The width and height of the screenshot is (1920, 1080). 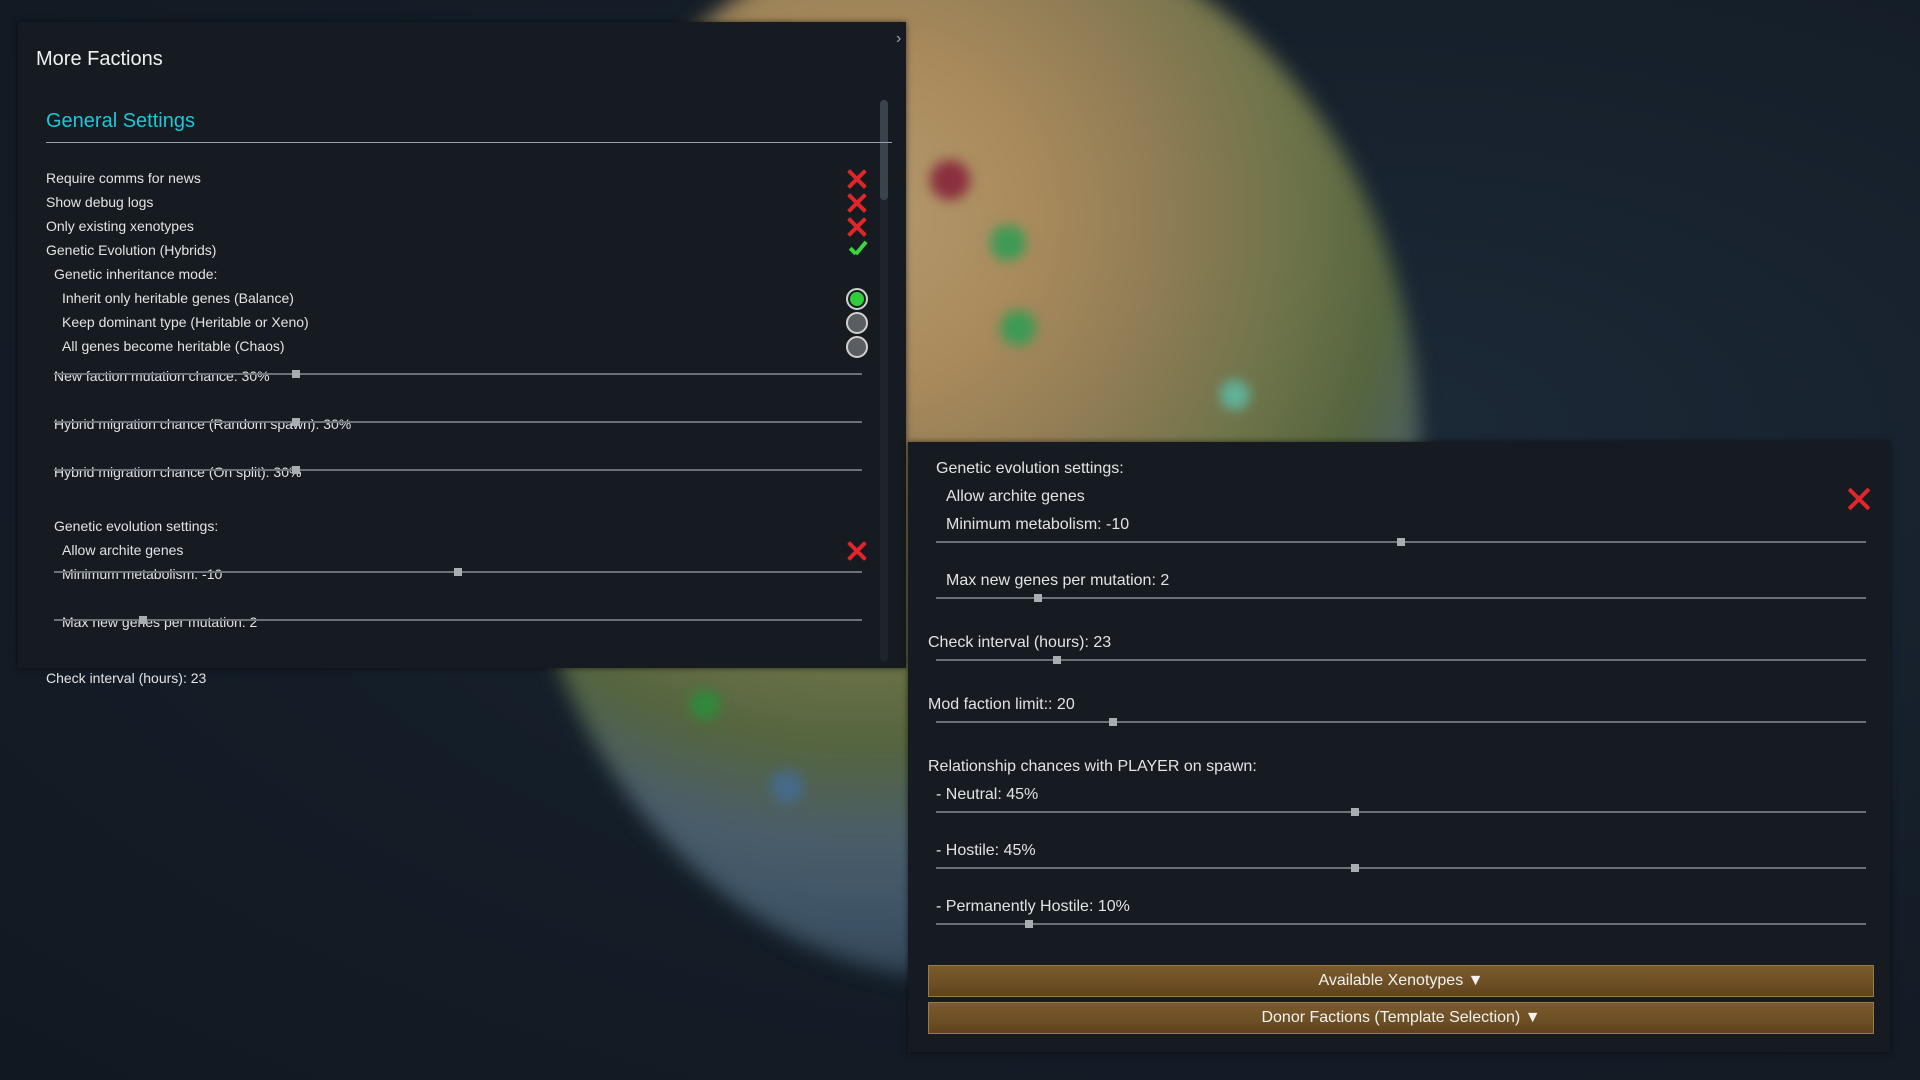 What do you see at coordinates (120, 226) in the screenshot?
I see `toggle-label: Only existing xenotypes` at bounding box center [120, 226].